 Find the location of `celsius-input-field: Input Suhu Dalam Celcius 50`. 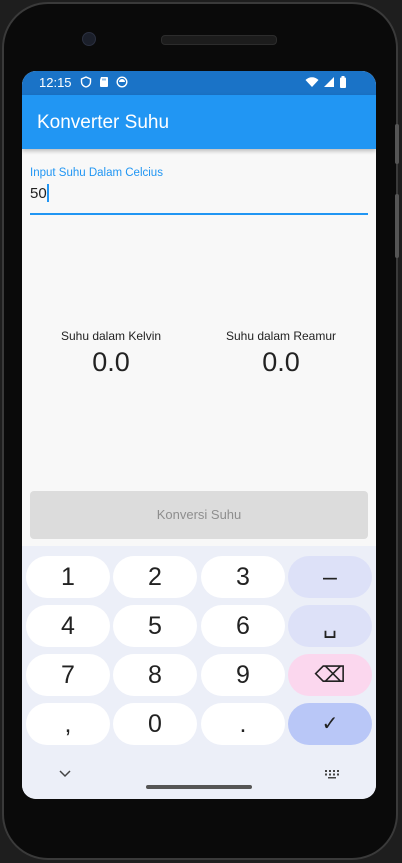

celsius-input-field: Input Suhu Dalam Celcius 50 is located at coordinates (199, 191).